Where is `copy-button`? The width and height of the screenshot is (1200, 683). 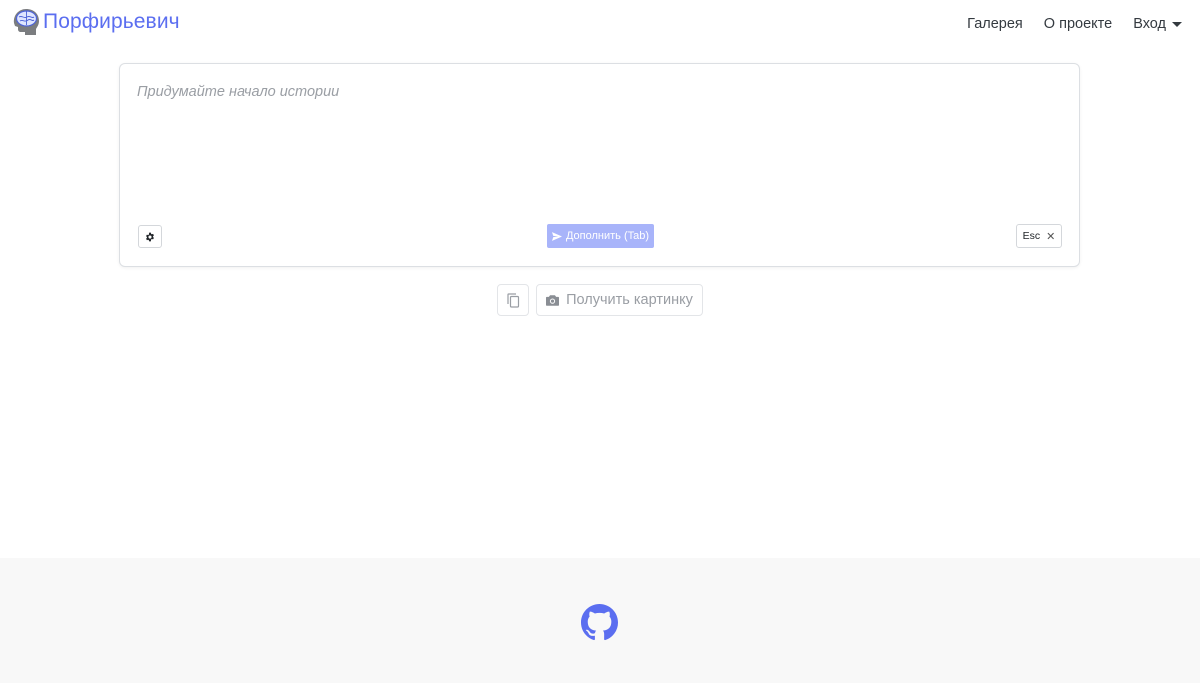
copy-button is located at coordinates (513, 300).